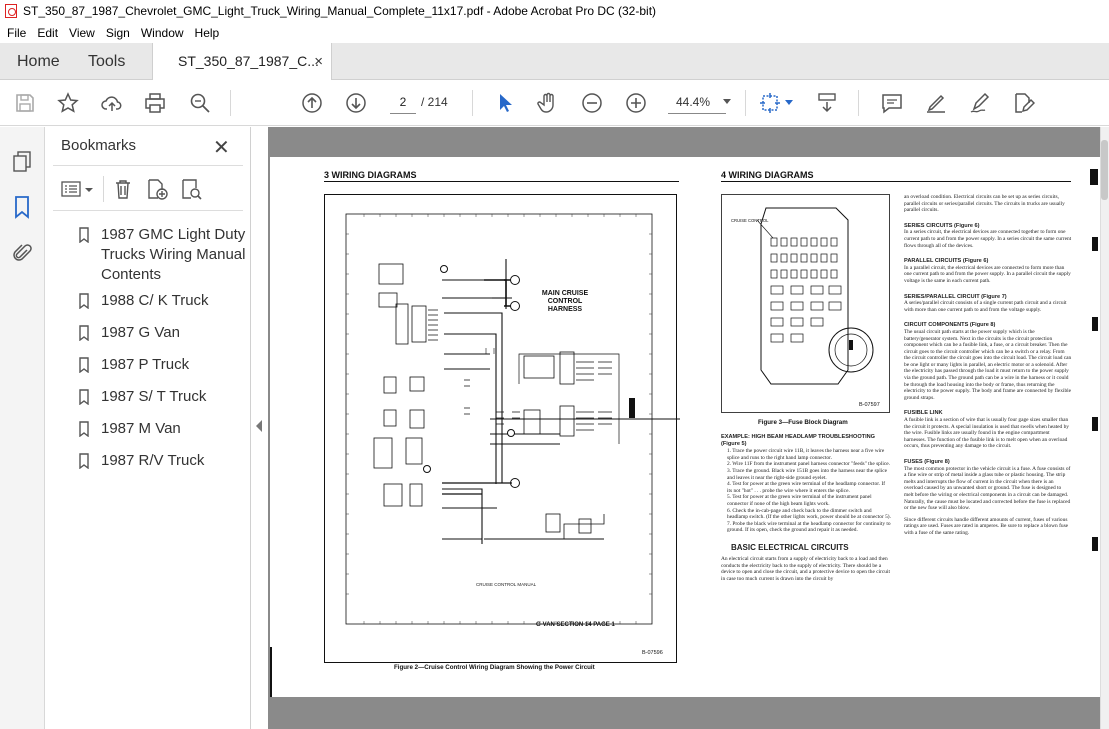 The width and height of the screenshot is (1109, 729). Describe the element at coordinates (767, 175) in the screenshot. I see `right-page-header: 4 WIRING DIAGRAMS` at that location.